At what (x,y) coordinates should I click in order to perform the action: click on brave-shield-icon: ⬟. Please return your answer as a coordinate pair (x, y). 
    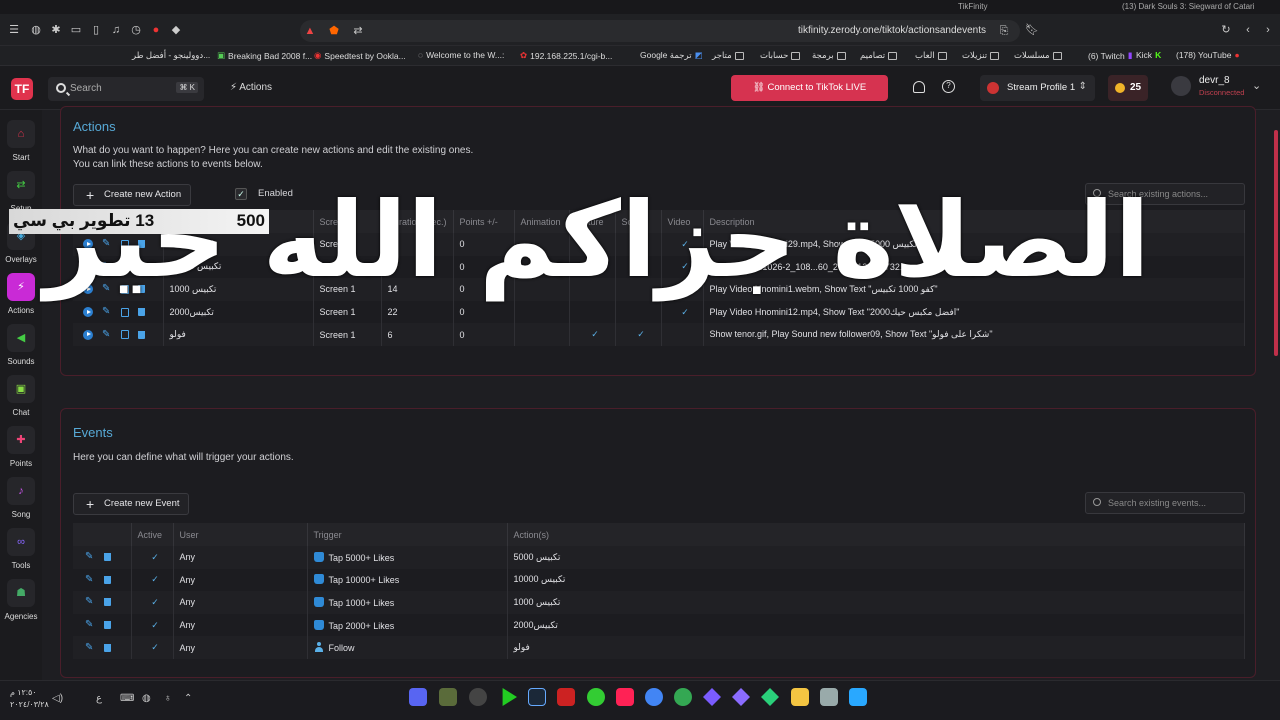
    Looking at the image, I should click on (334, 31).